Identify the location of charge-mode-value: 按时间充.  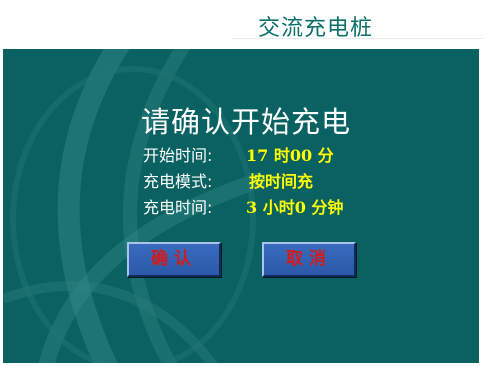
(281, 181).